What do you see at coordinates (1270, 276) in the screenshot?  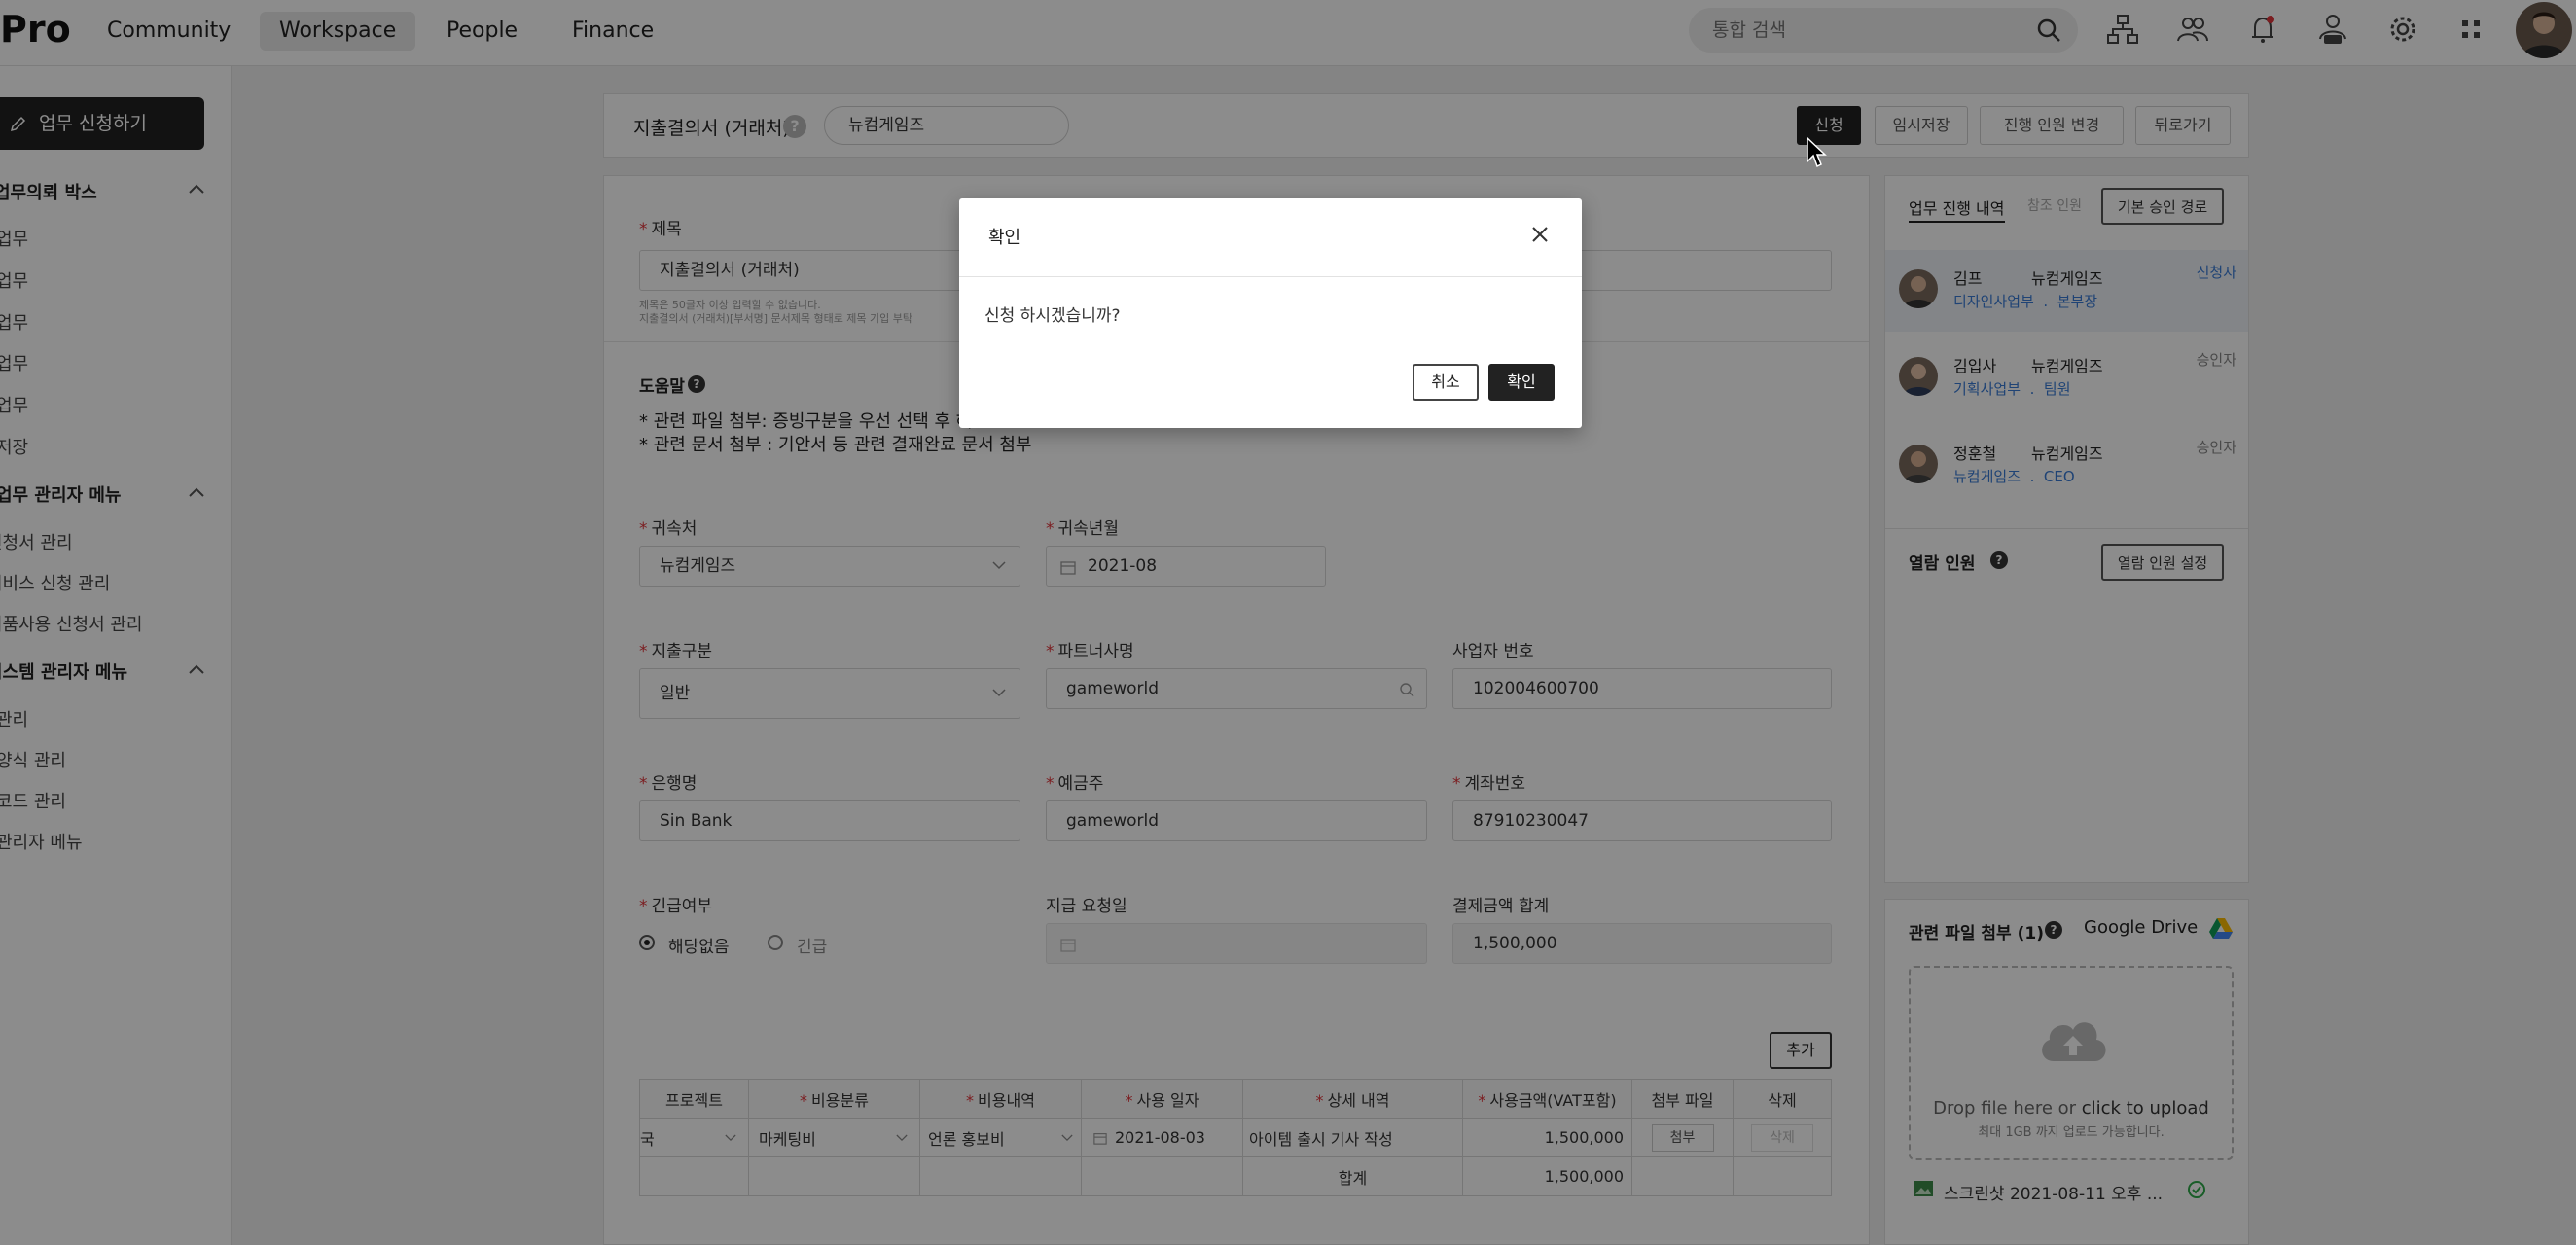 I see `dialog-divider` at bounding box center [1270, 276].